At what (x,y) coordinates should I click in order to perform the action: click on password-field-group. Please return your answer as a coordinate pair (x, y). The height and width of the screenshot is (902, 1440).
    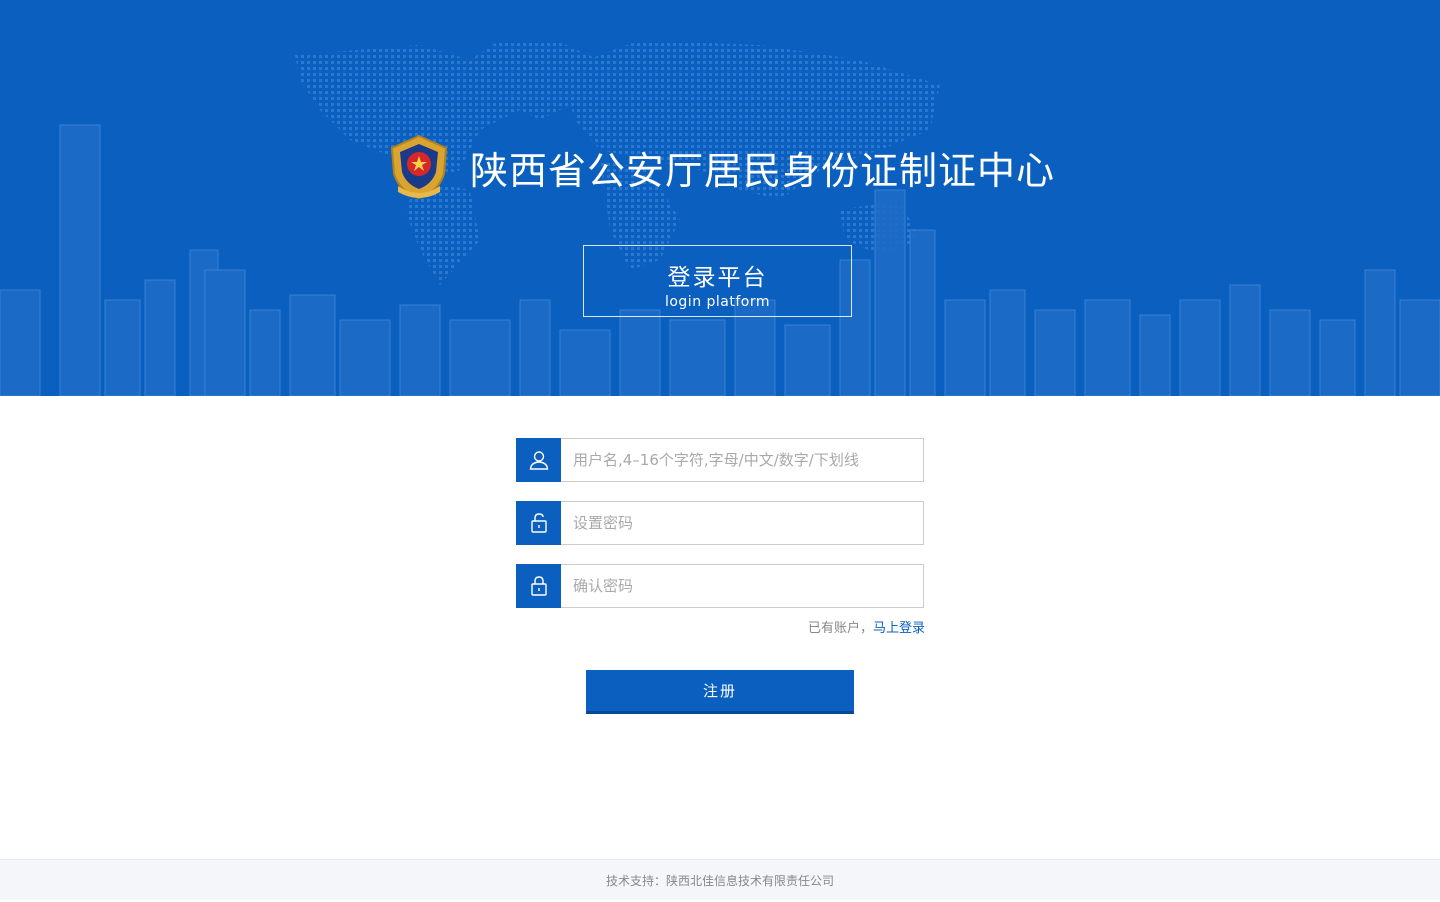
    Looking at the image, I should click on (720, 523).